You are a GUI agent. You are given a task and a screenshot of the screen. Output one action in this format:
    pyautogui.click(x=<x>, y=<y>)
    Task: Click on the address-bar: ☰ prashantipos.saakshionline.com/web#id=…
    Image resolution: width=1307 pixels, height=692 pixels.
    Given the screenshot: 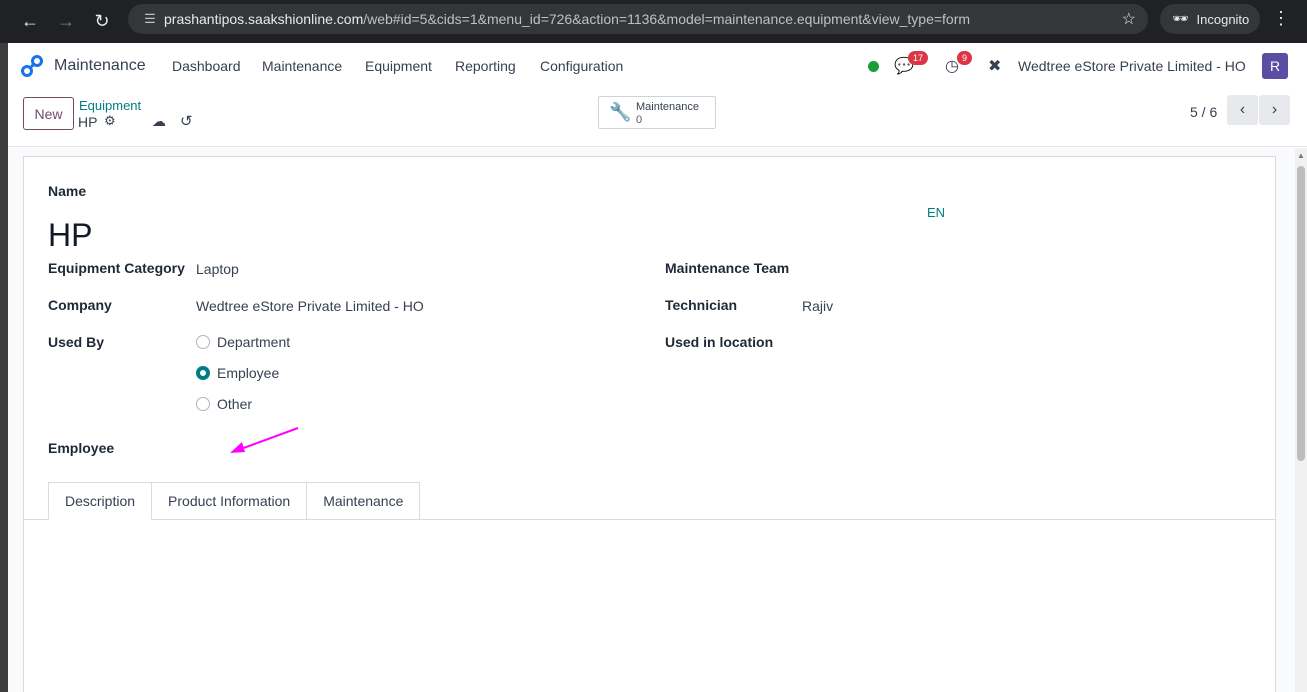 What is the action you would take?
    pyautogui.click(x=638, y=19)
    